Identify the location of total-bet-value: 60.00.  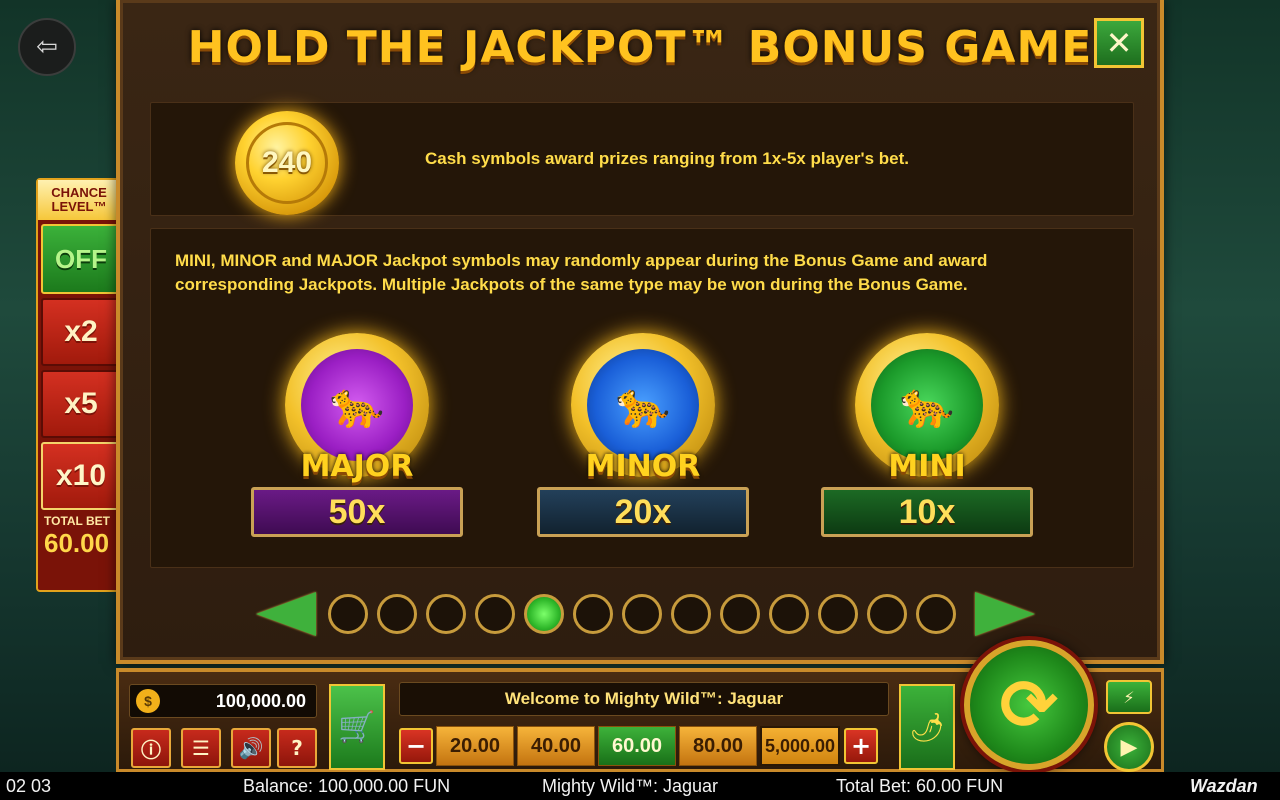
(77, 543).